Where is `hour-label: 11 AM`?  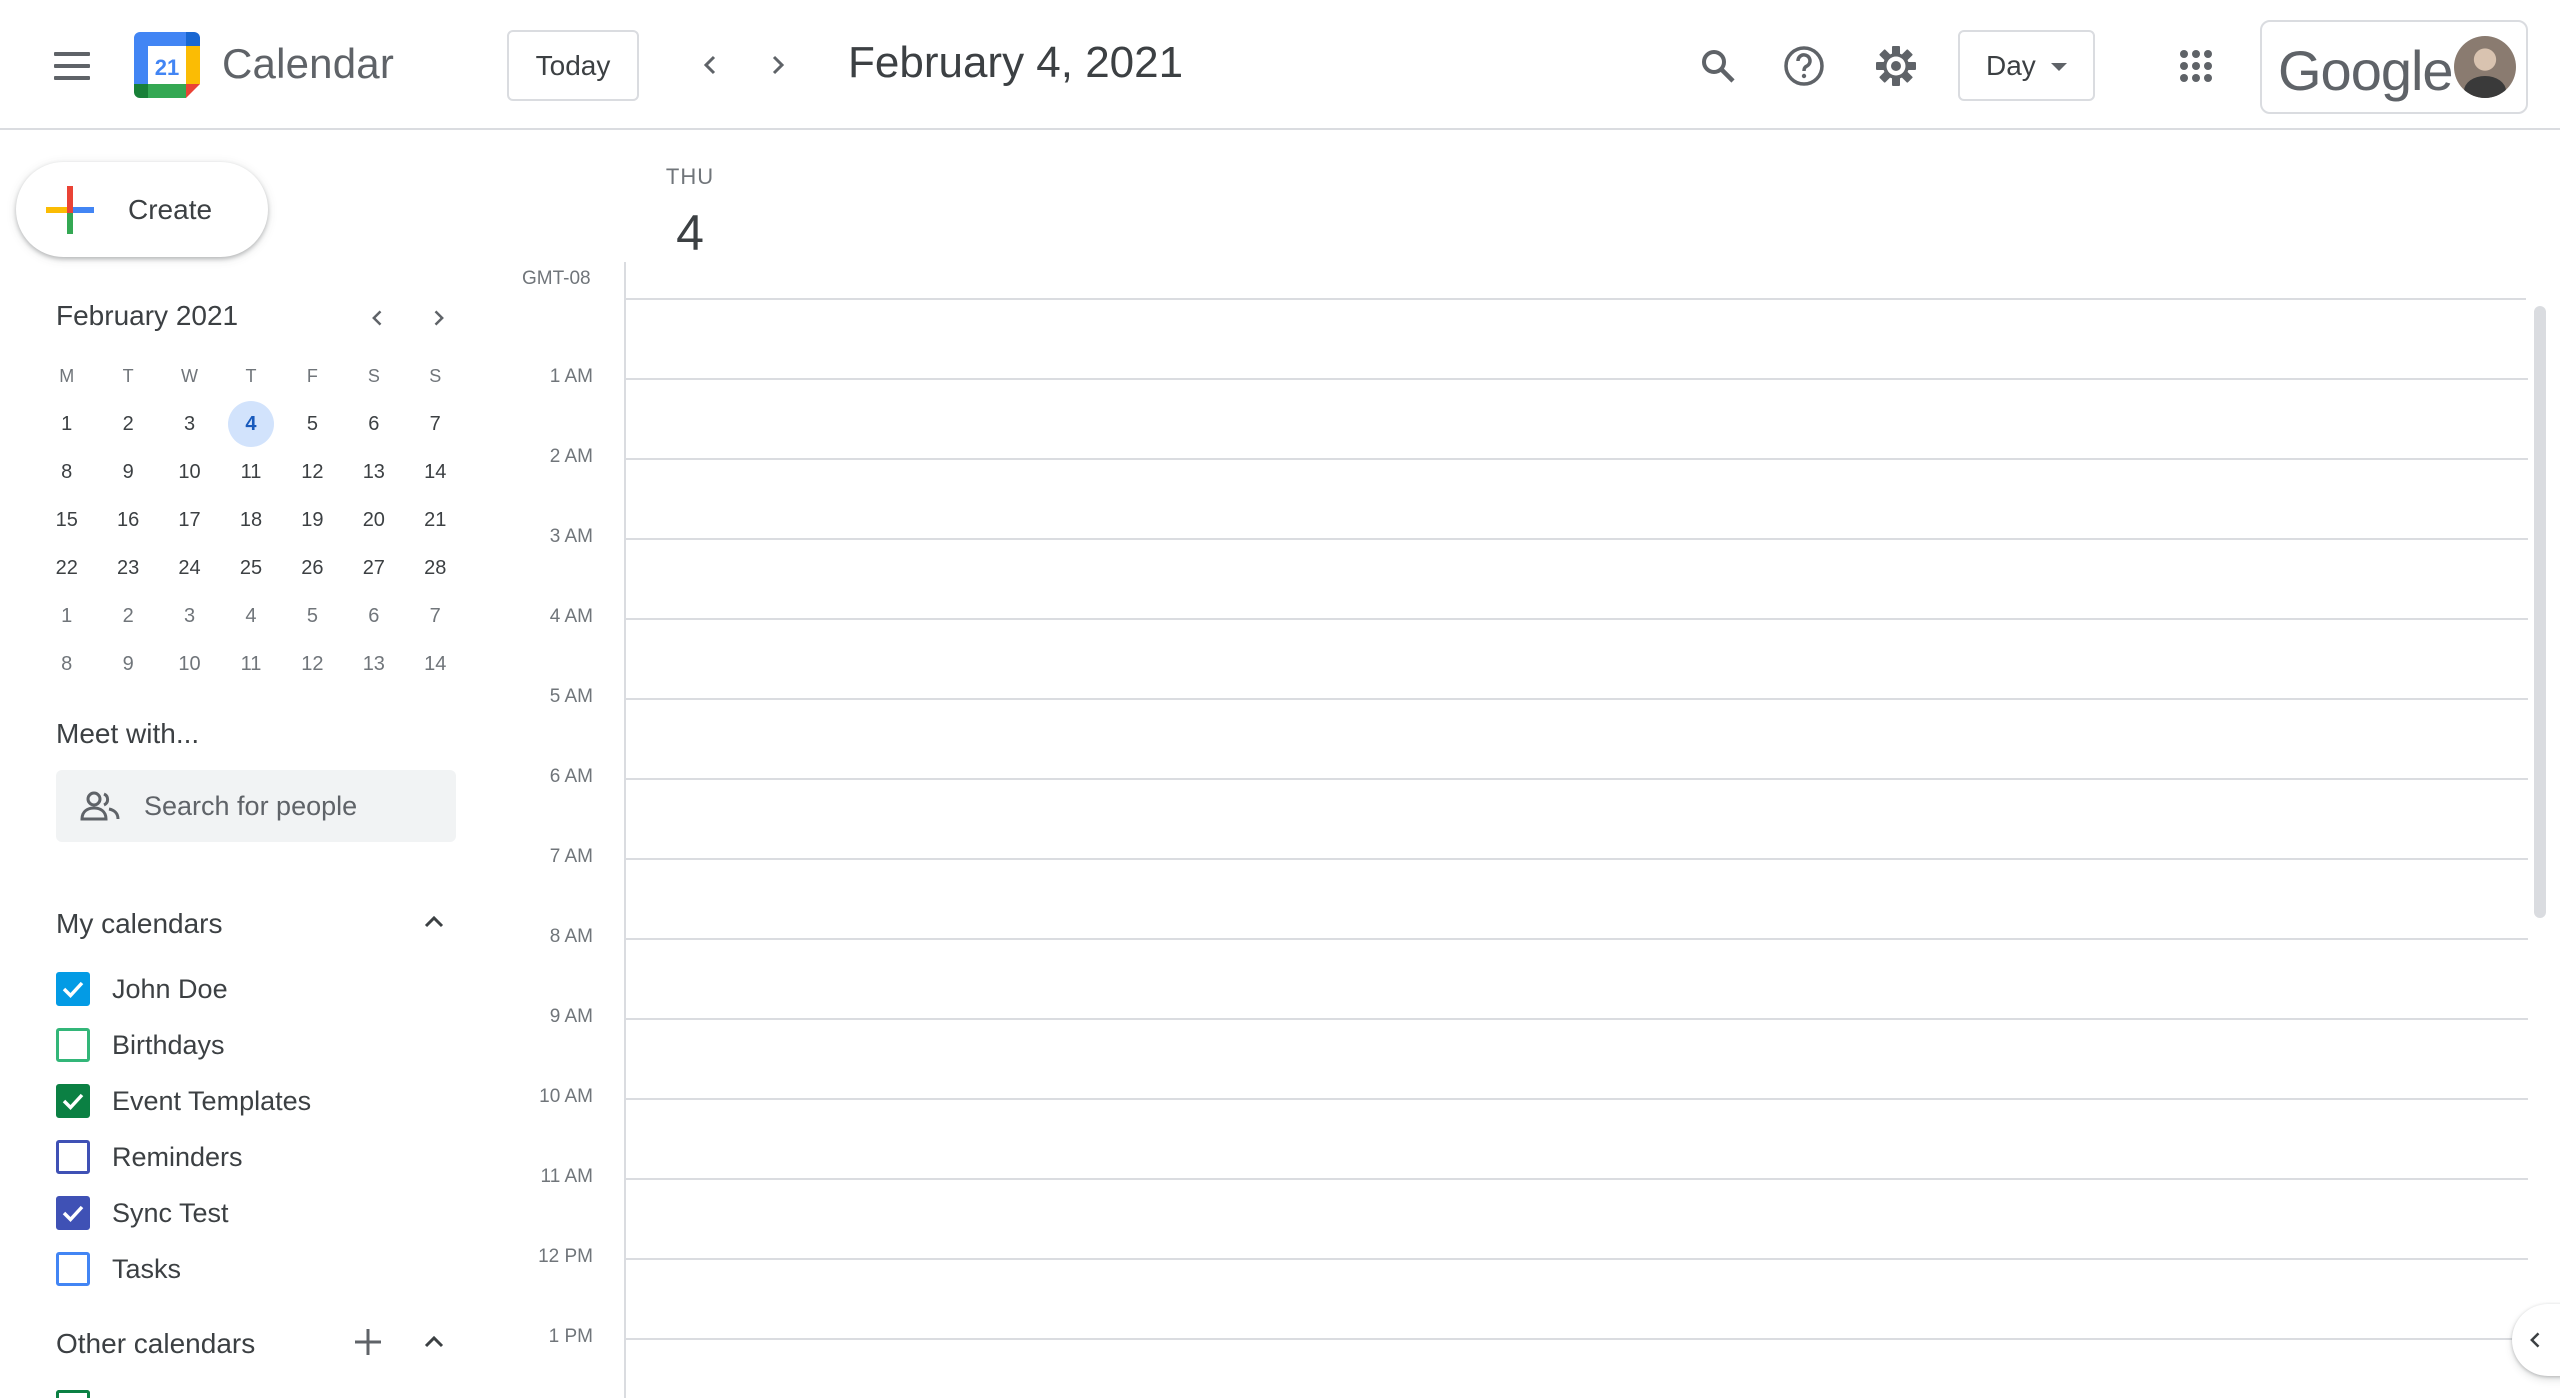 hour-label: 11 AM is located at coordinates (566, 1176).